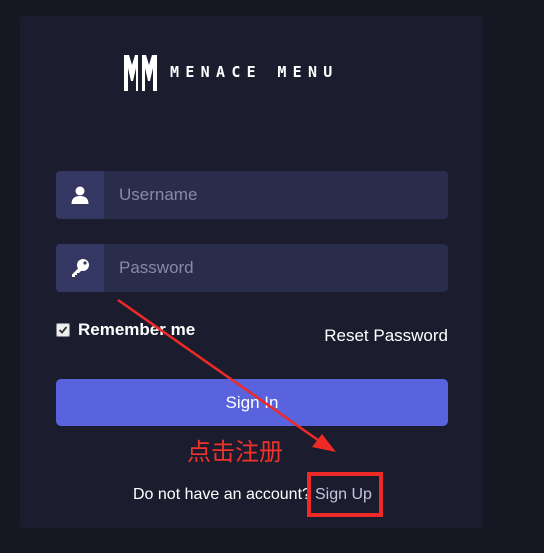 This screenshot has height=553, width=544. I want to click on no-account-text: Do not have an account?, so click(222, 494).